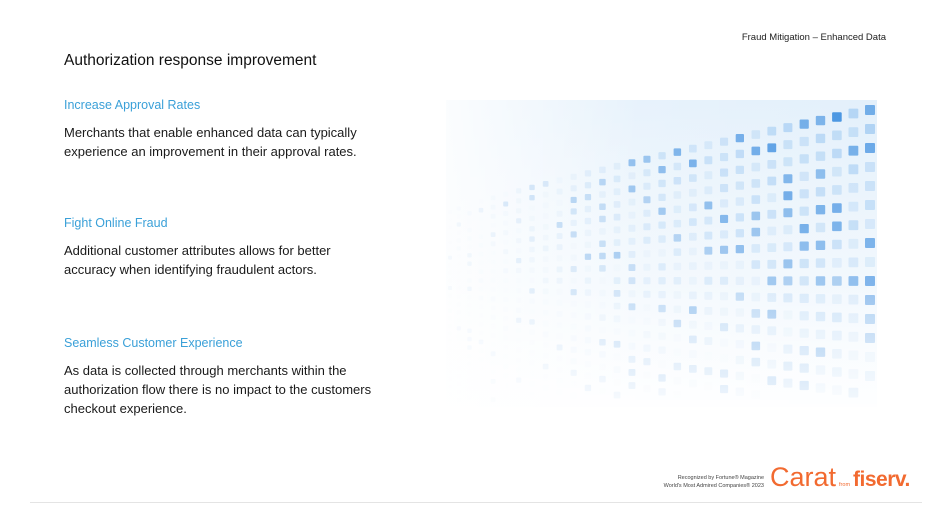  Describe the element at coordinates (476, 502) in the screenshot. I see `footer-divider` at that location.